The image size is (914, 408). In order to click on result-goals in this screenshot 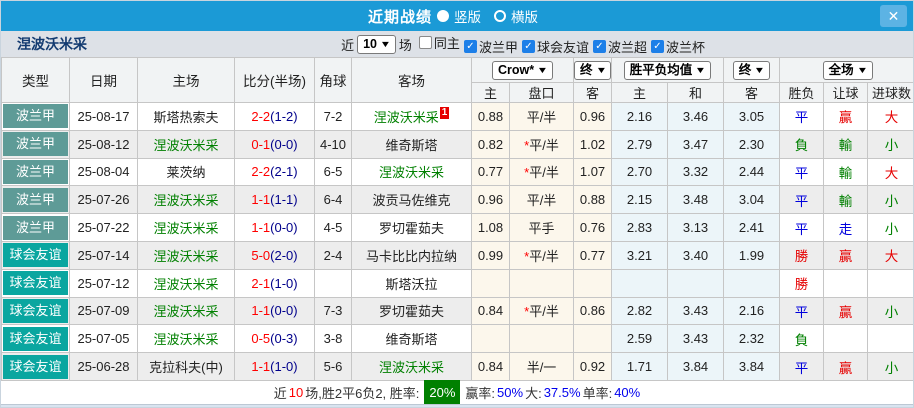, I will do `click(890, 283)`.